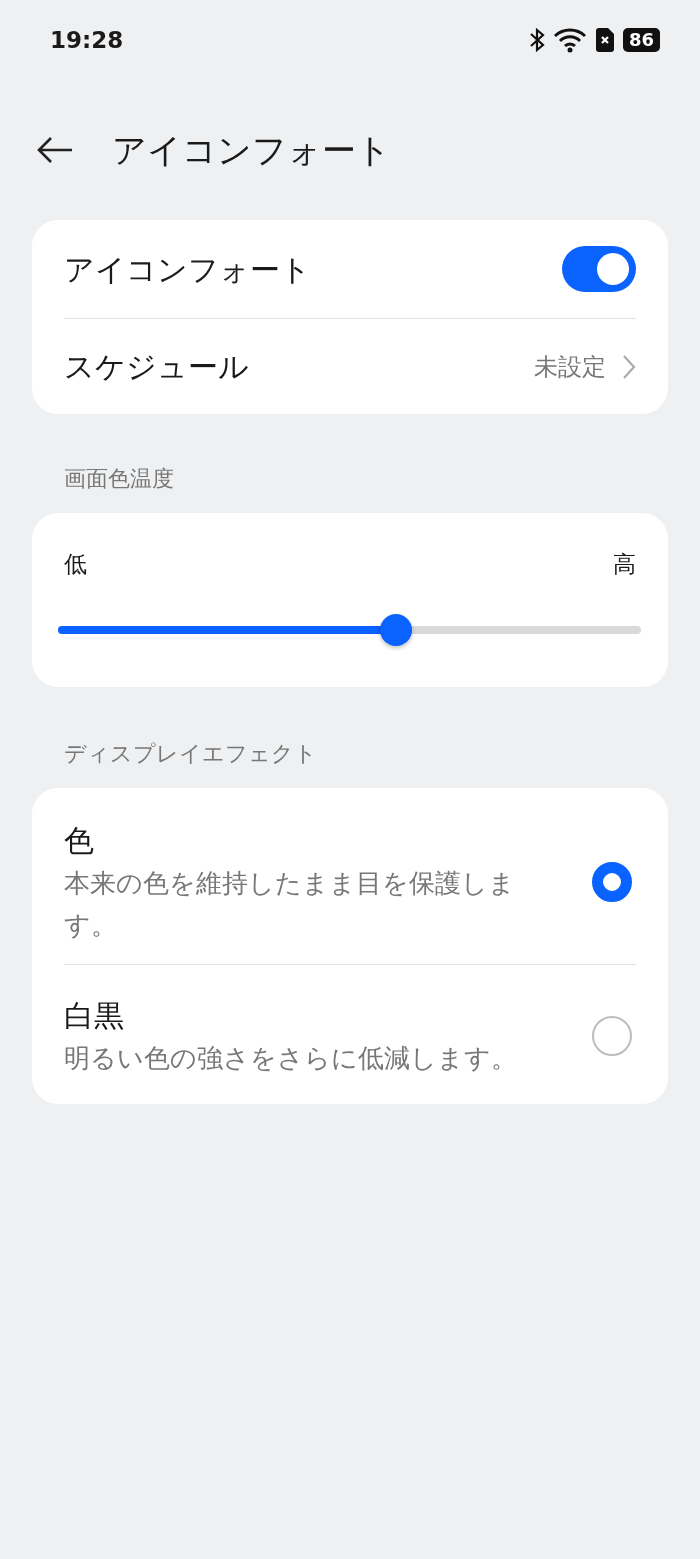  Describe the element at coordinates (641, 40) in the screenshot. I see `battery-level: 86` at that location.